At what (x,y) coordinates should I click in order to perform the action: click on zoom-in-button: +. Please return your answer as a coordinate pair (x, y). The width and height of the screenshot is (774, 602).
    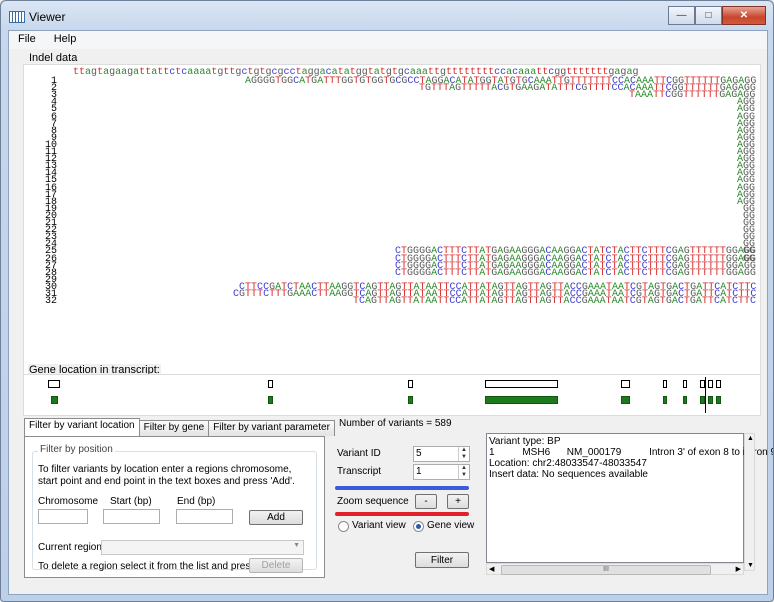
    Looking at the image, I should click on (458, 501).